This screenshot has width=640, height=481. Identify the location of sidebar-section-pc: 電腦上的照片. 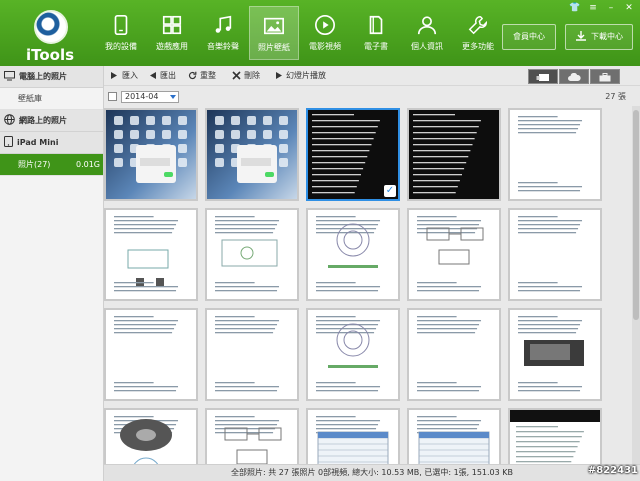
(51, 77).